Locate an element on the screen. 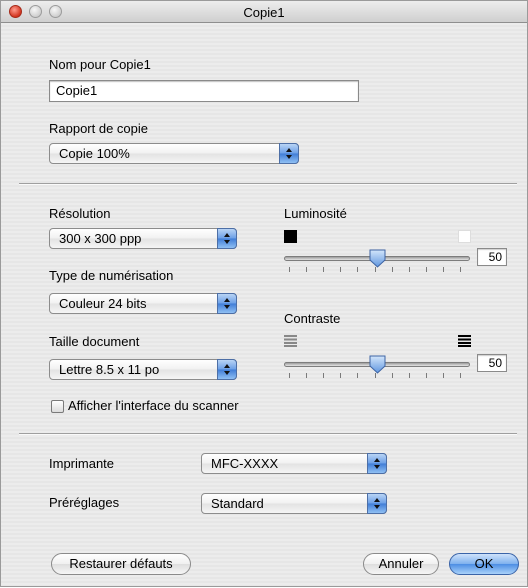 This screenshot has height=588, width=528. printer-popup: MFC-XXXX is located at coordinates (294, 463).